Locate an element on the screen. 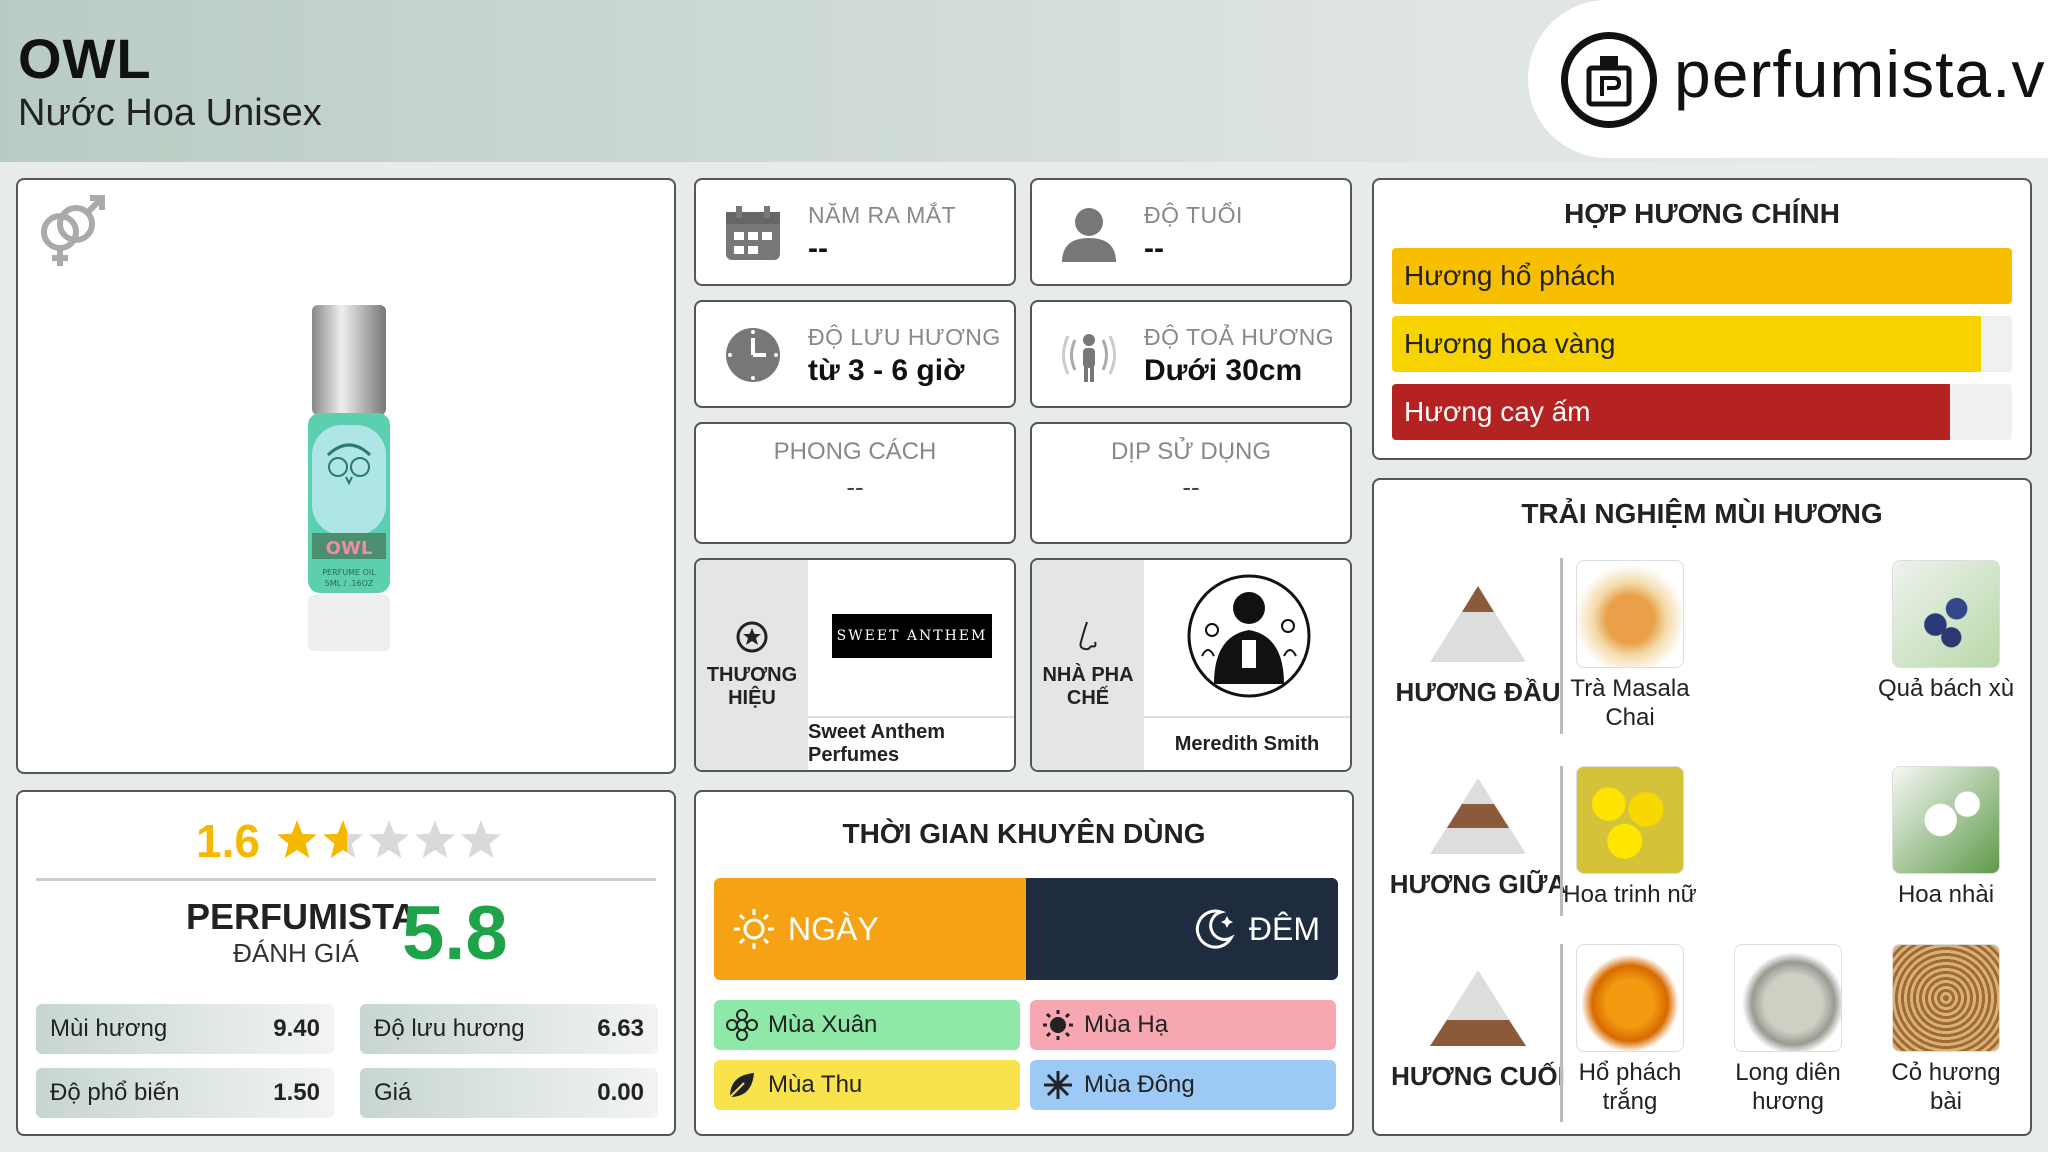 The width and height of the screenshot is (2048, 1152). perfumer-label-box: NHÀ PHA CHẾ is located at coordinates (1088, 665).